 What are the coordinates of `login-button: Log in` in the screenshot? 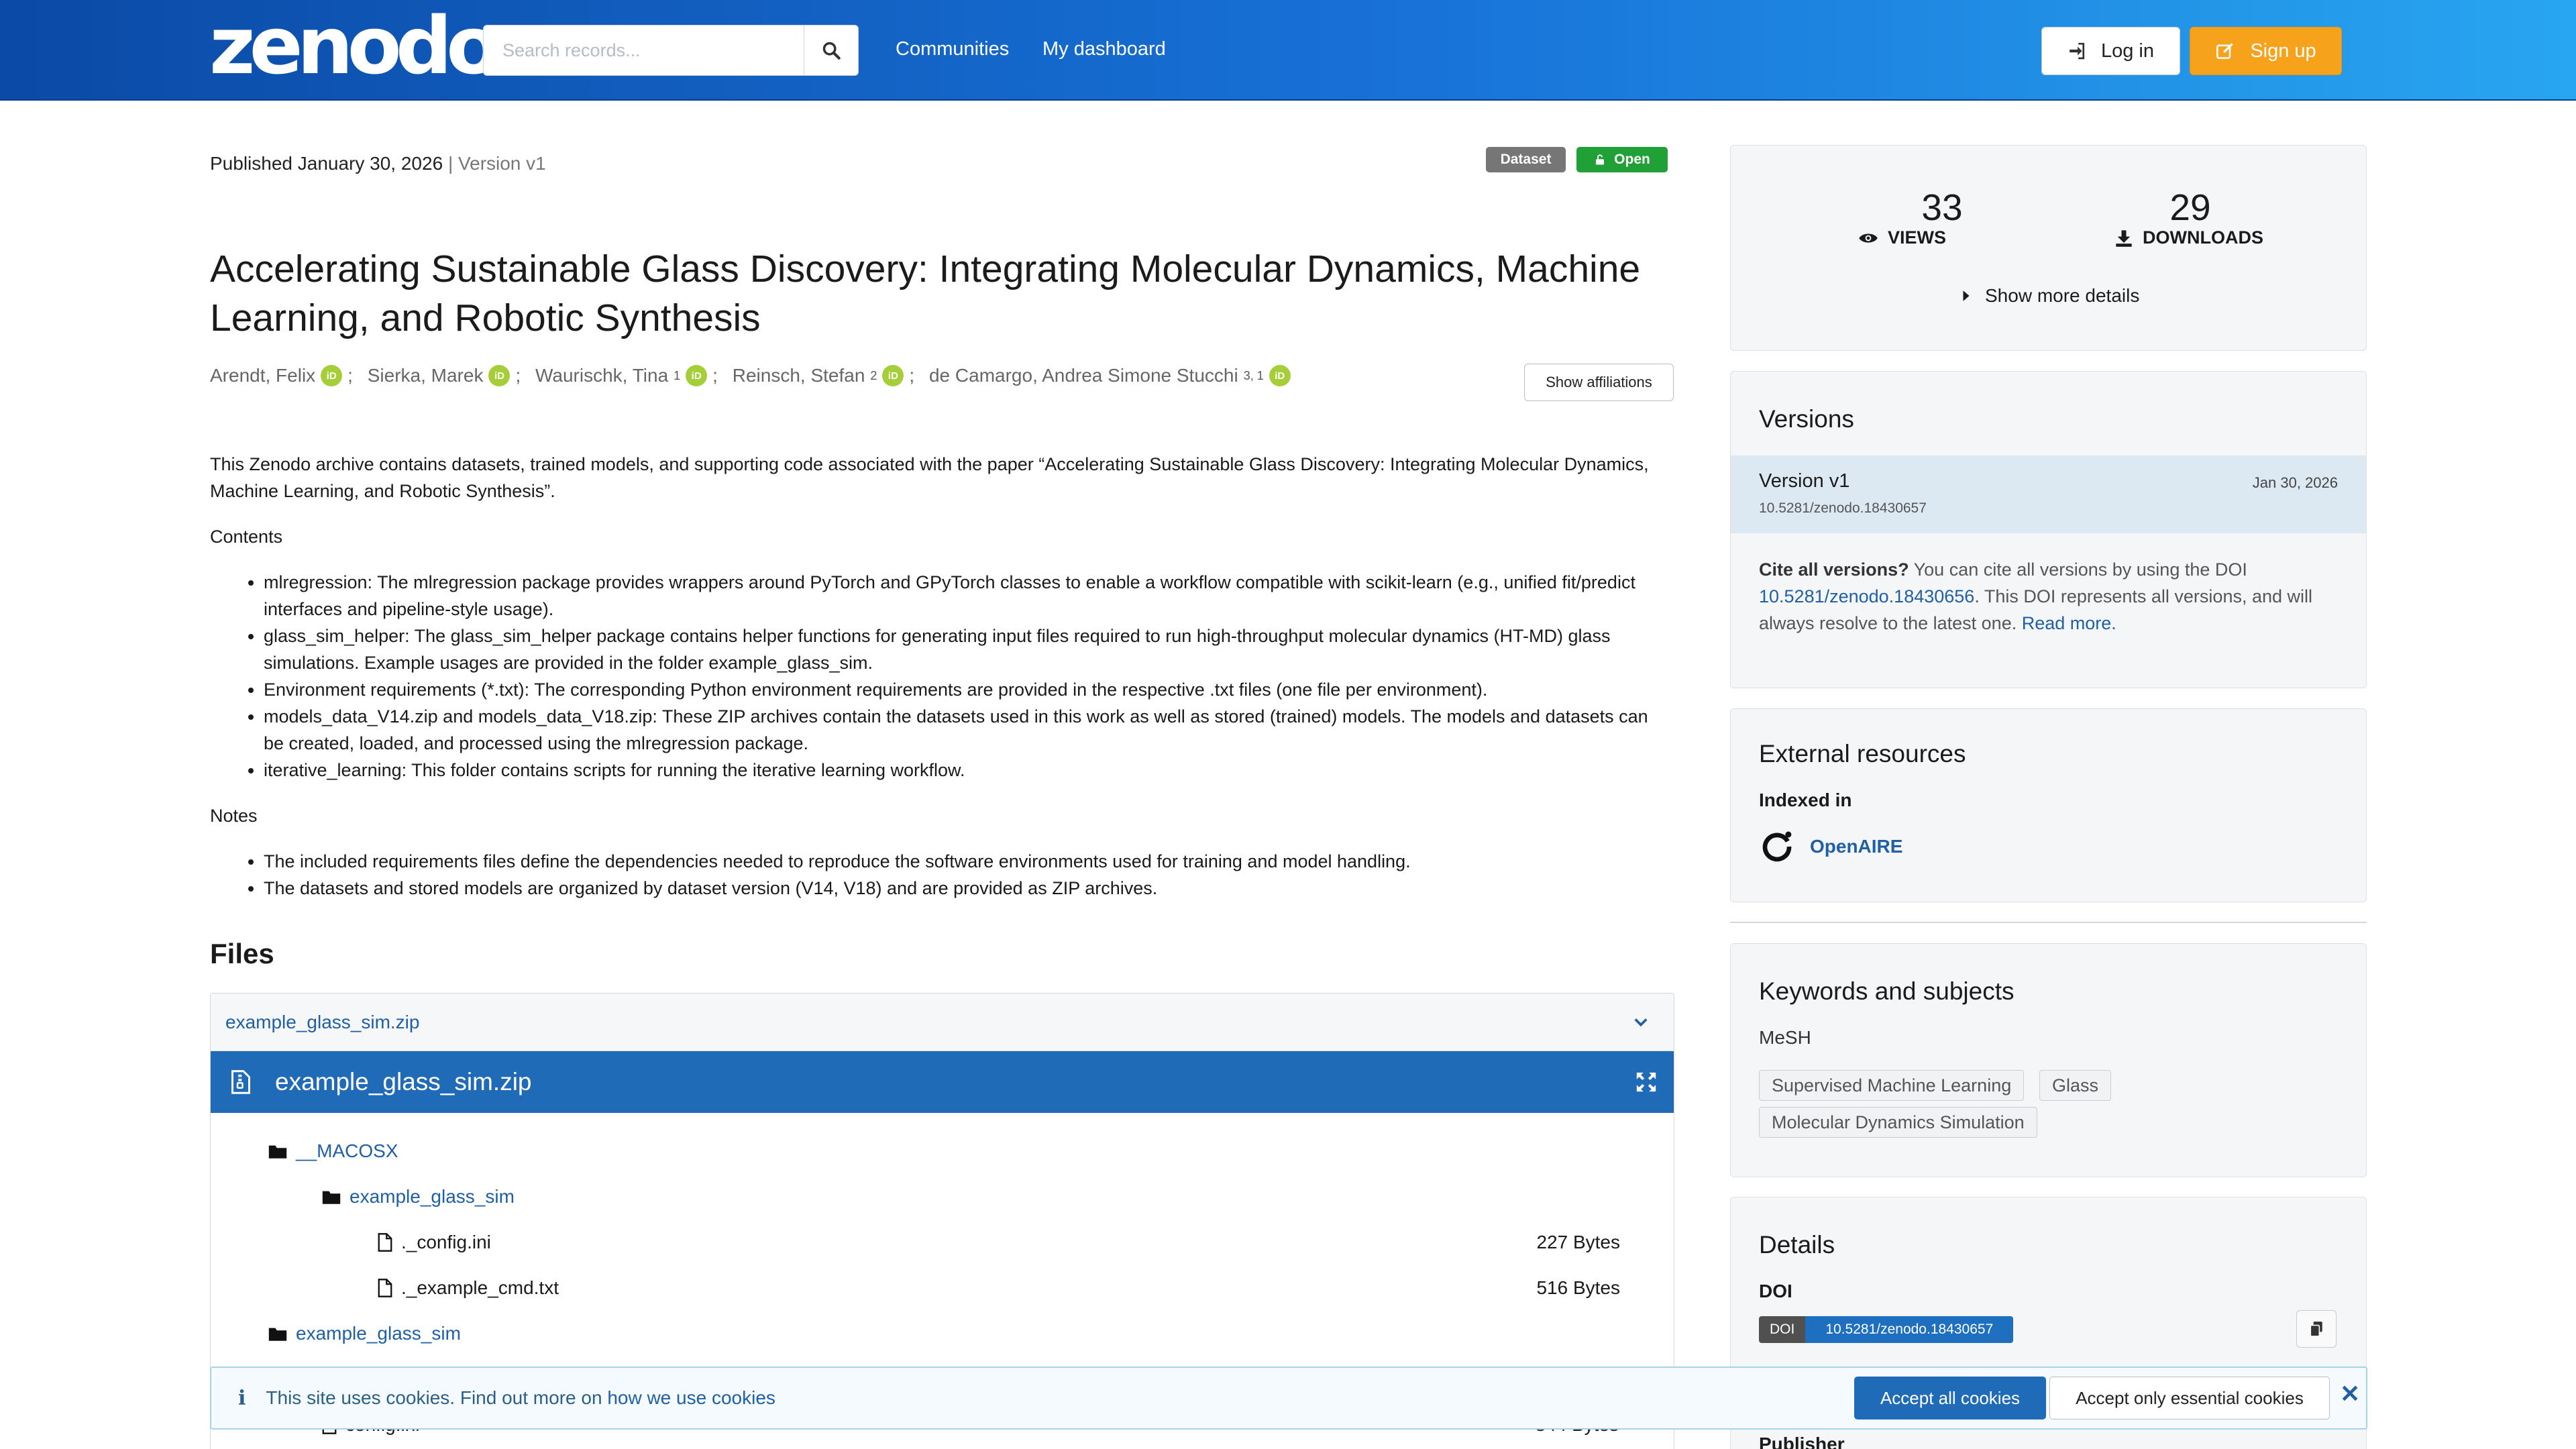 It's located at (2110, 51).